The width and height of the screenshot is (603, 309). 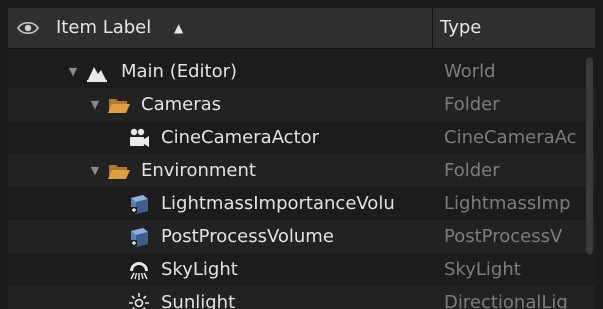 I want to click on sun-icon, so click(x=139, y=301).